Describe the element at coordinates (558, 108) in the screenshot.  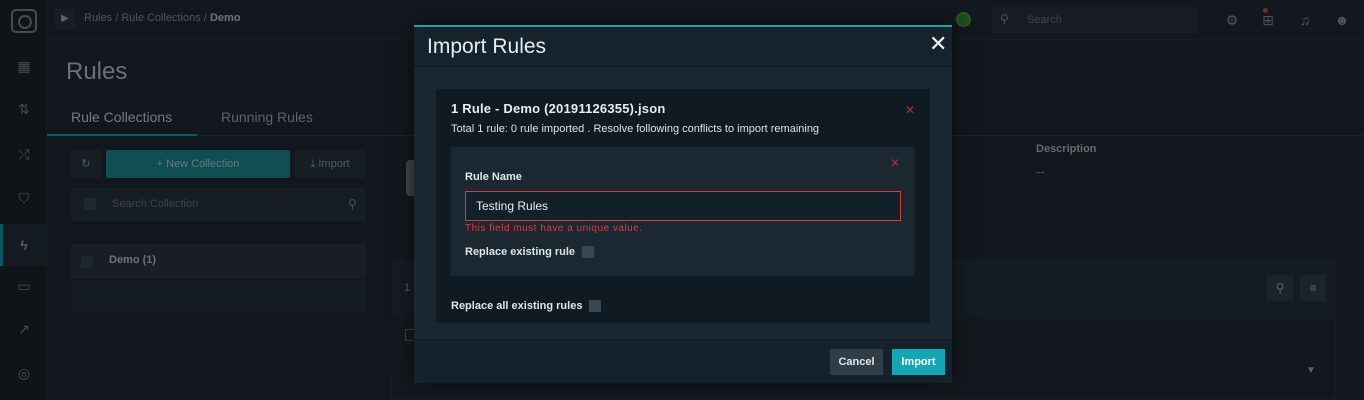
I see `import-file-name: 1 Rule - Demo (20191126355).json` at that location.